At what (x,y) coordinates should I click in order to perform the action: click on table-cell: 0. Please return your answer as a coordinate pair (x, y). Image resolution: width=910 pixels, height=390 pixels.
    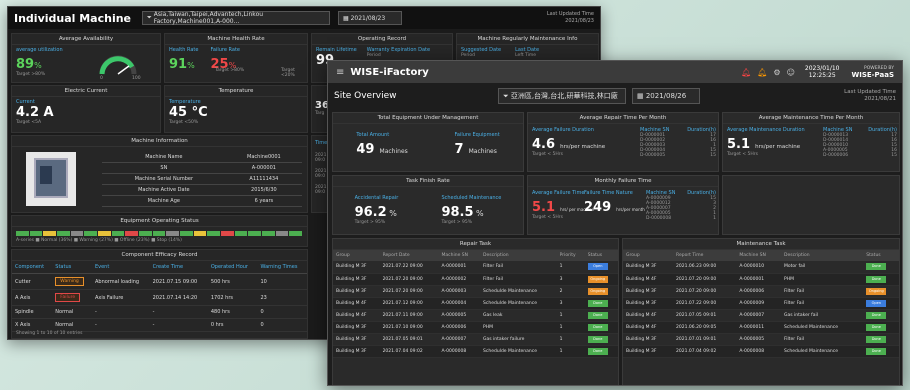
    Looking at the image, I should click on (282, 325).